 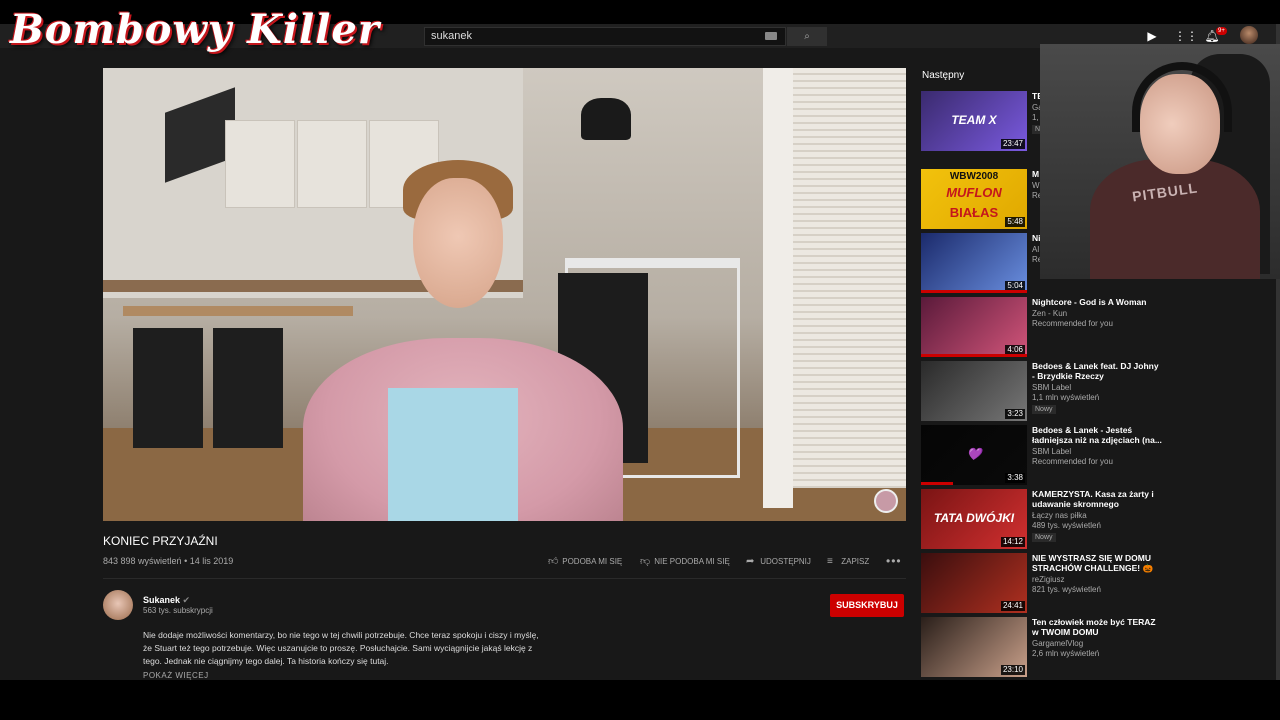 What do you see at coordinates (1035, 249) in the screenshot?
I see `recommended-channel-name: Al` at bounding box center [1035, 249].